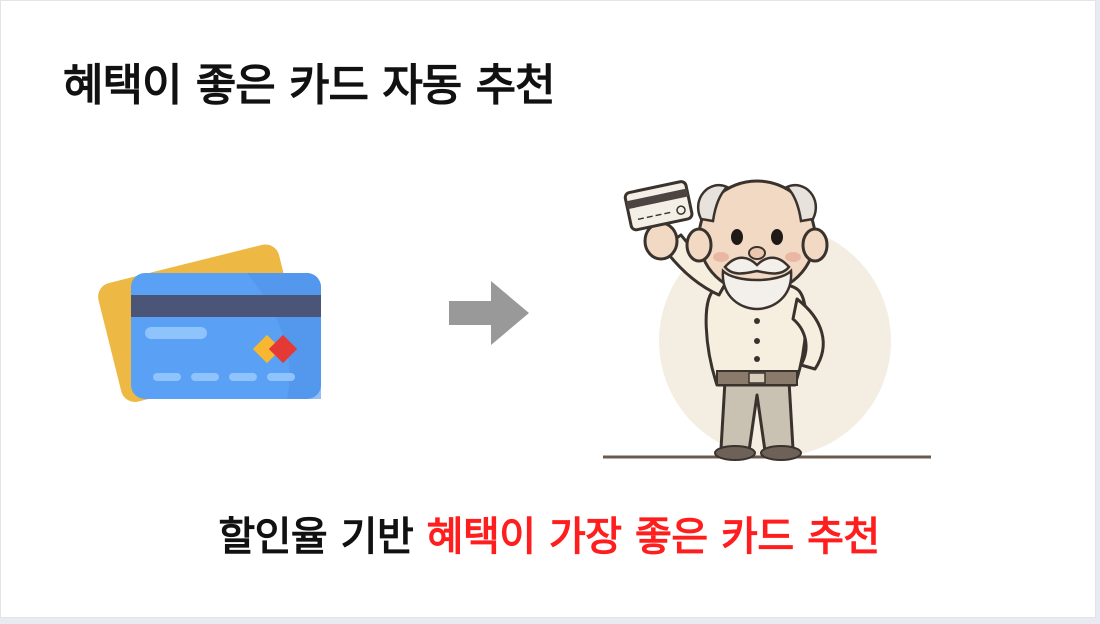  I want to click on arrow-right-icon, so click(489, 313).